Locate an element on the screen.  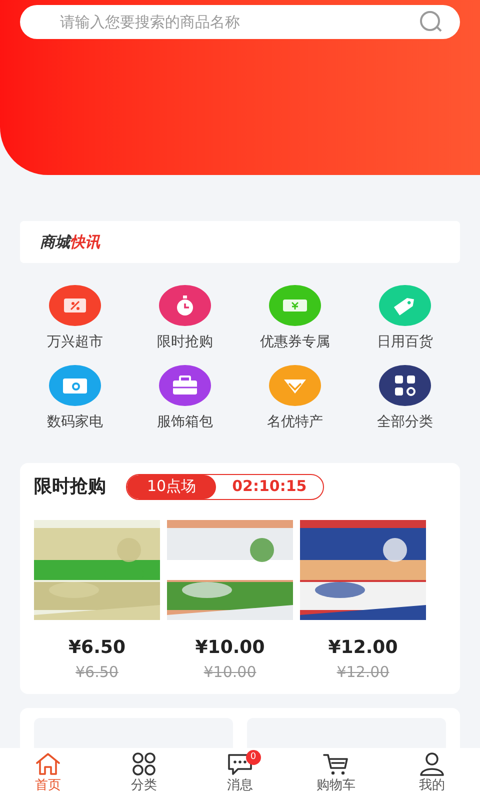
news-logo: 商城快讯 is located at coordinates (70, 242).